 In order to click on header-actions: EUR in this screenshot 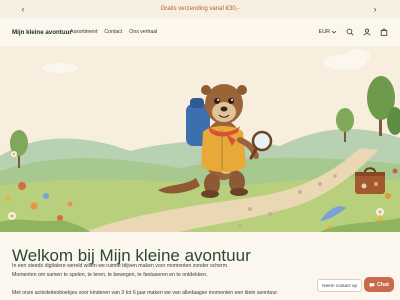, I will do `click(353, 32)`.